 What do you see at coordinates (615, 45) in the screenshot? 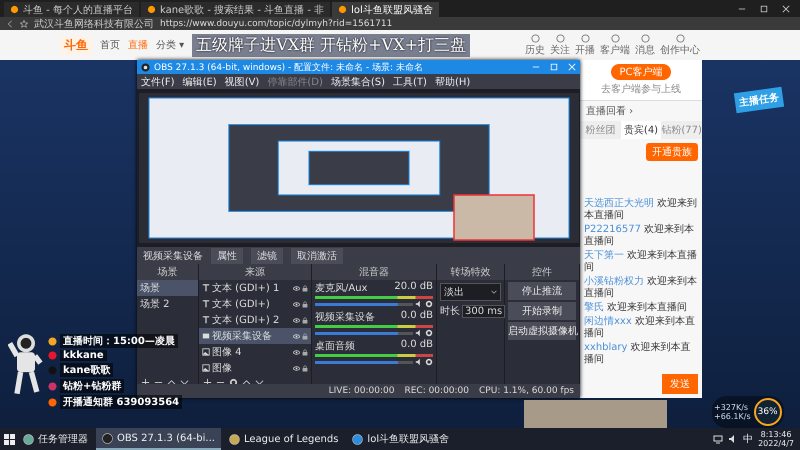
I see `header-link: 客户端` at bounding box center [615, 45].